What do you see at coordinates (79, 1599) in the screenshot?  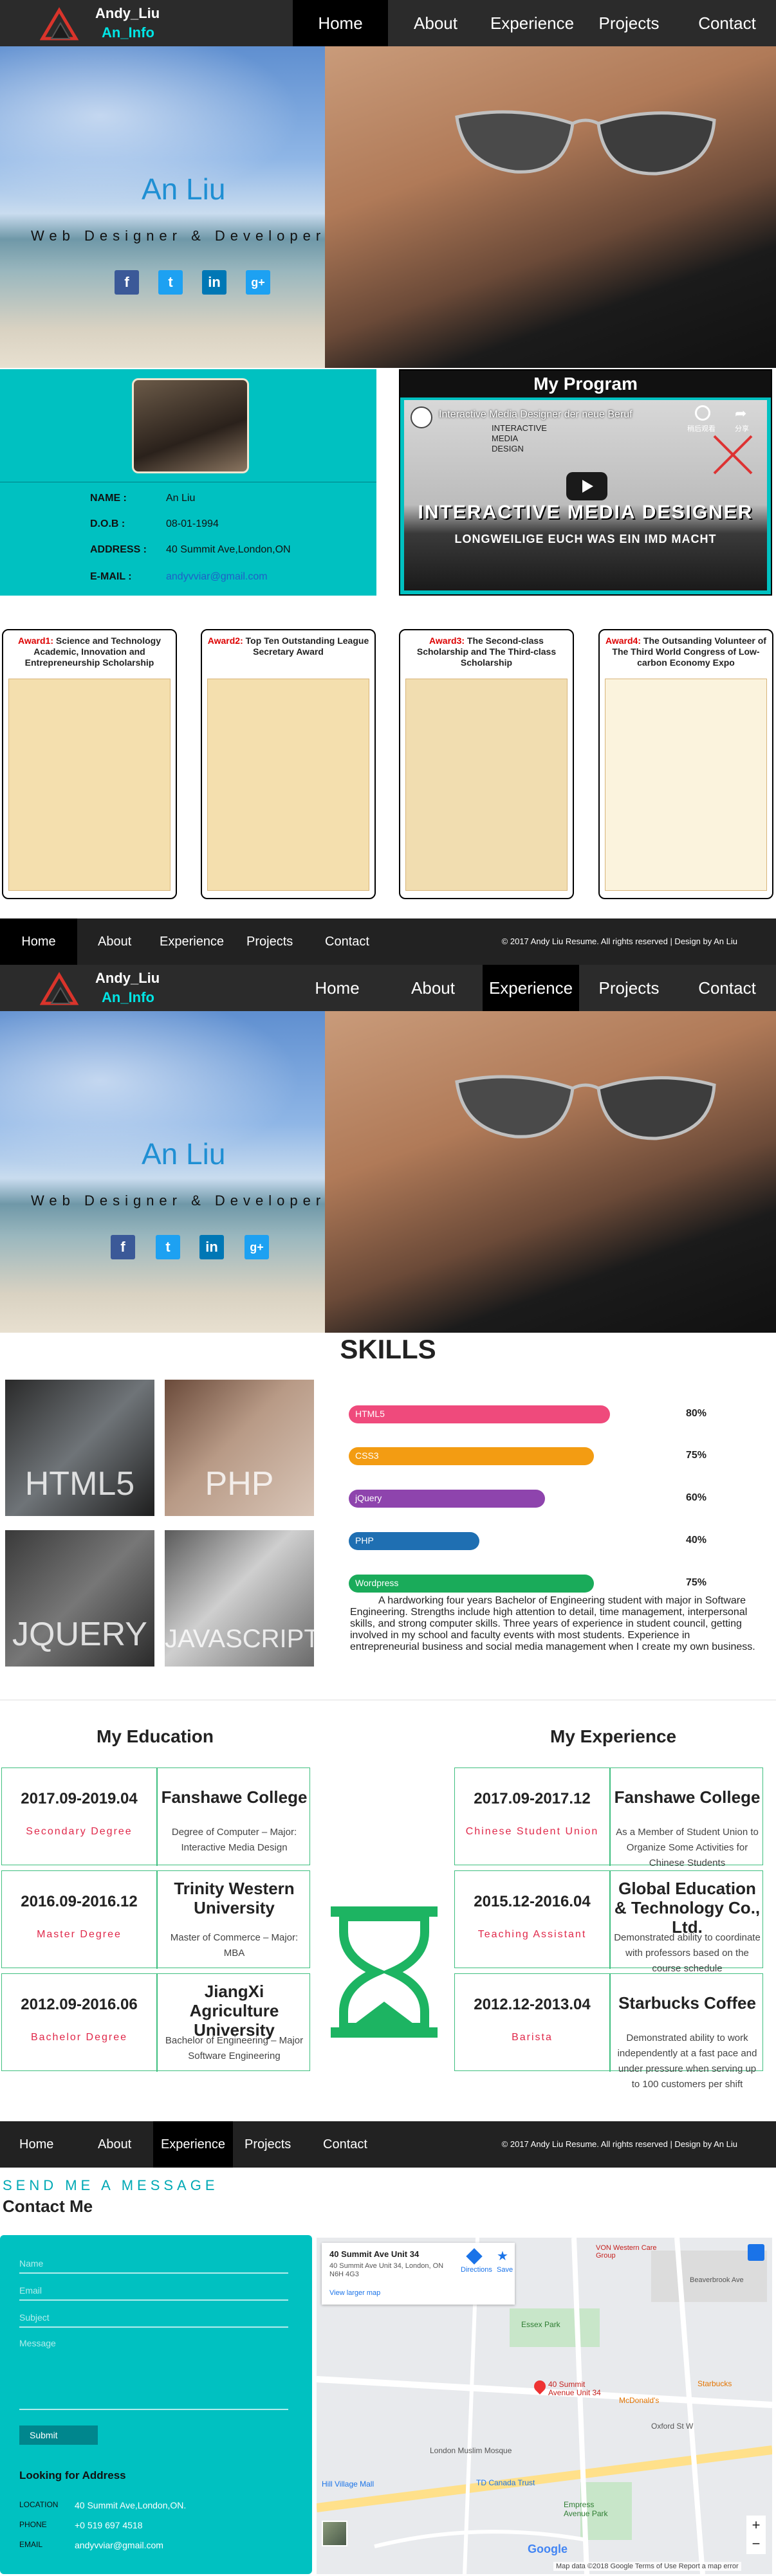 I see `skill-image-jquery: JQUERY` at bounding box center [79, 1599].